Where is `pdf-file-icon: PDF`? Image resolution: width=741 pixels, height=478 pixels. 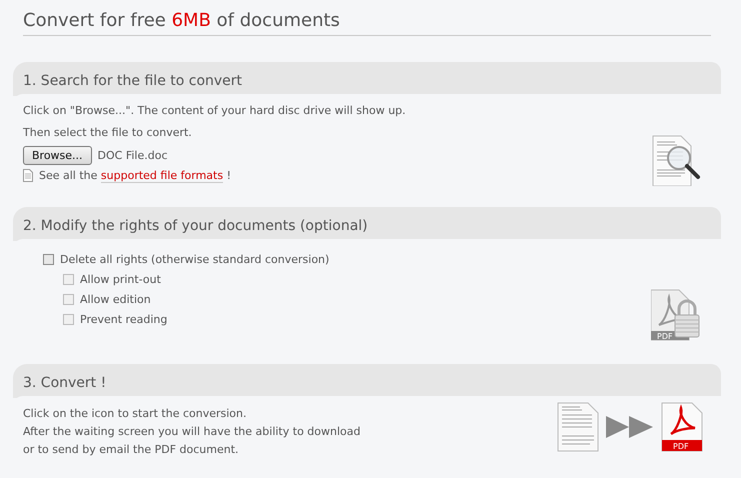
pdf-file-icon: PDF is located at coordinates (682, 427).